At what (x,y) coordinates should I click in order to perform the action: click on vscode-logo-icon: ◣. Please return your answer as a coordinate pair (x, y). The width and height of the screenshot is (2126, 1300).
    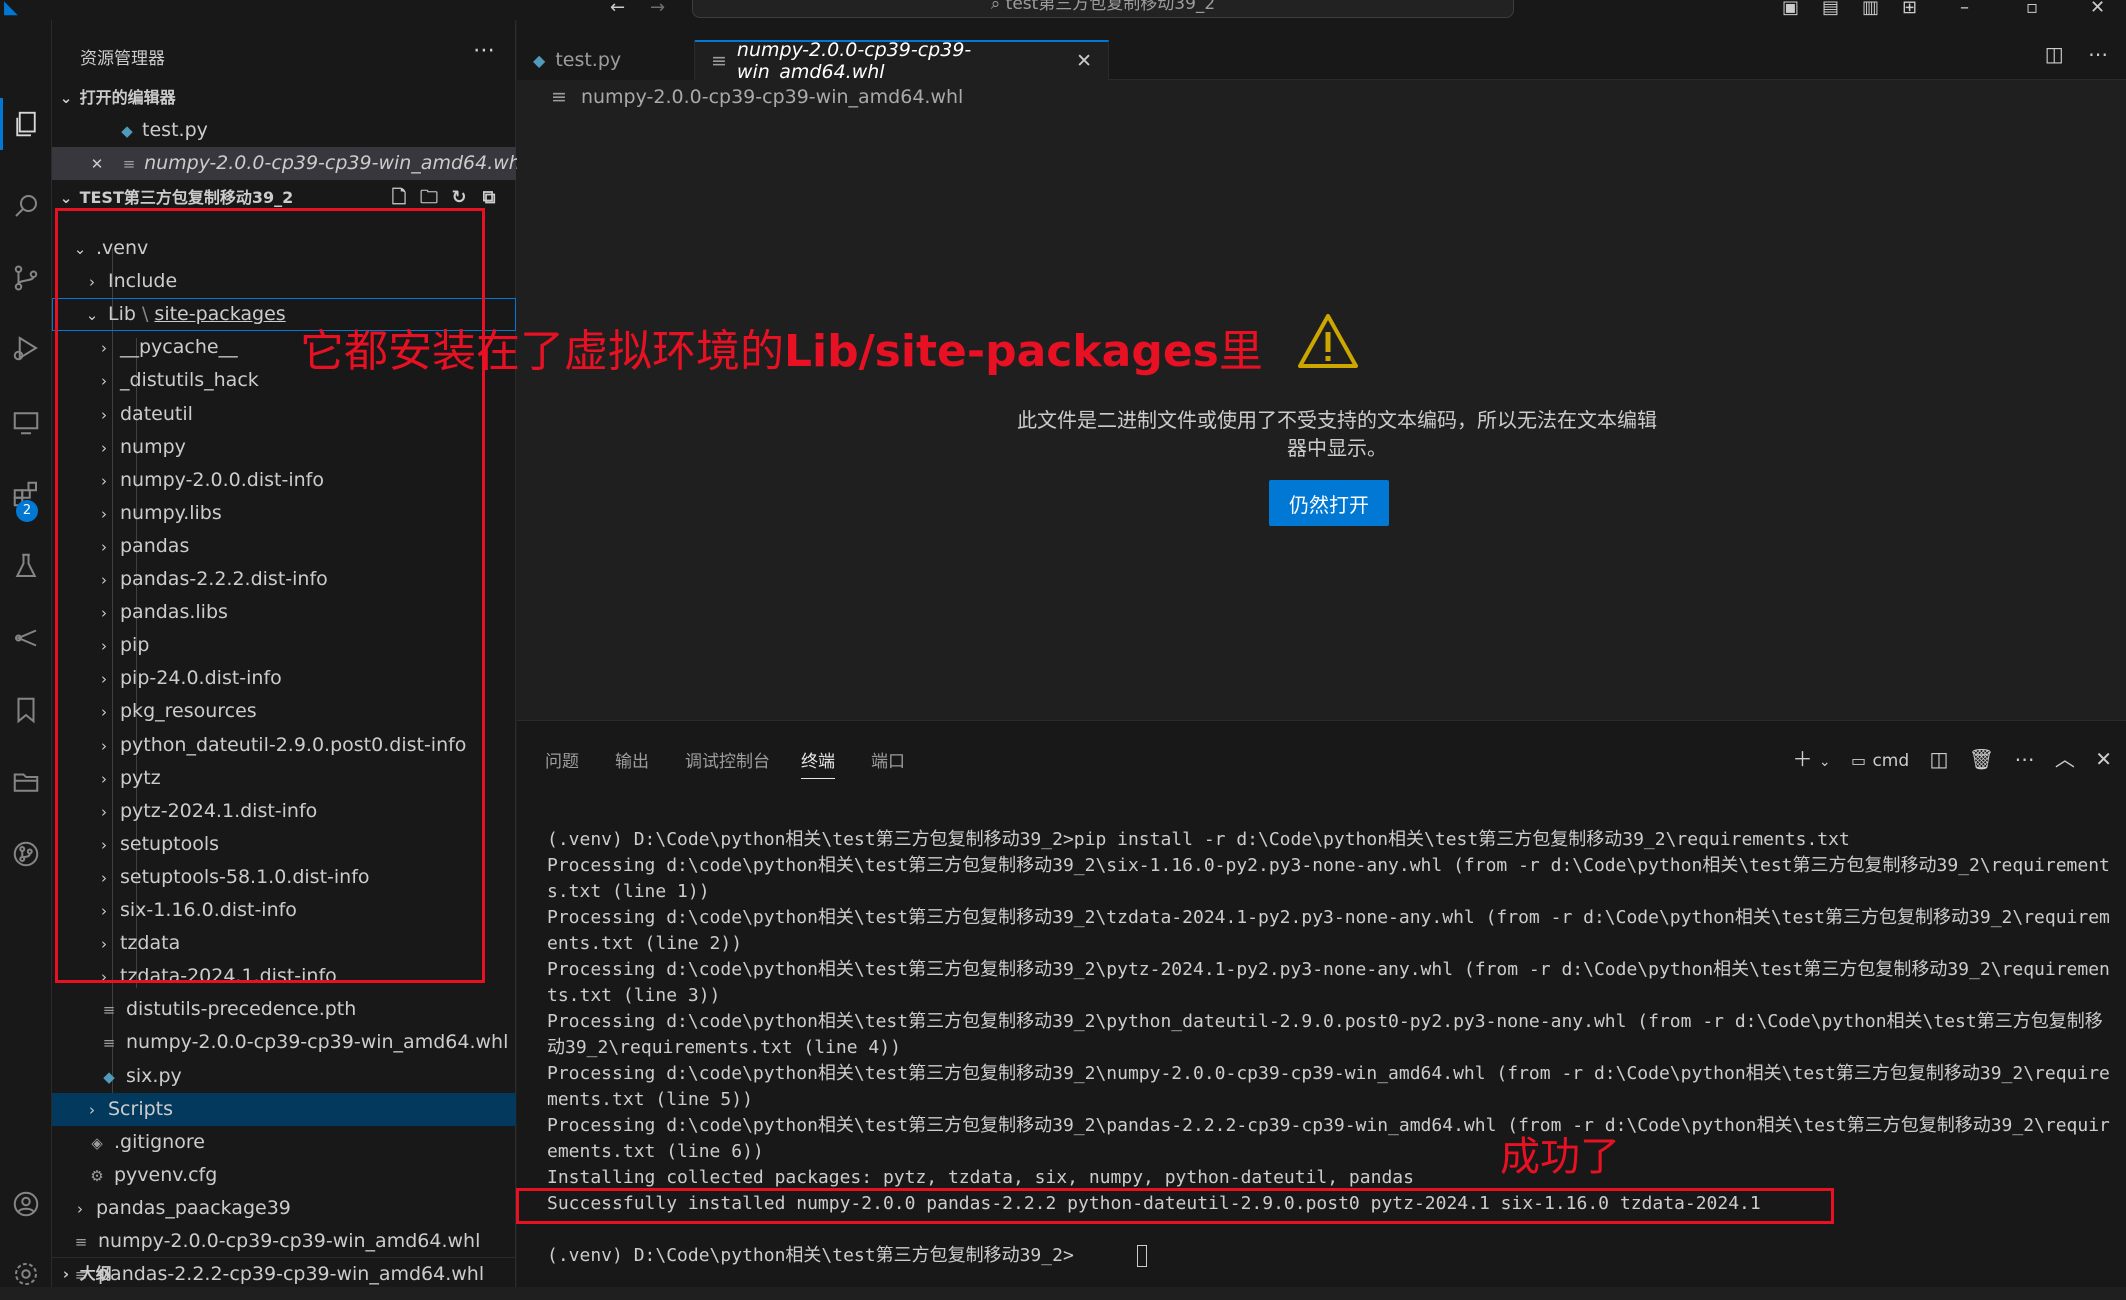
    Looking at the image, I should click on (11, 9).